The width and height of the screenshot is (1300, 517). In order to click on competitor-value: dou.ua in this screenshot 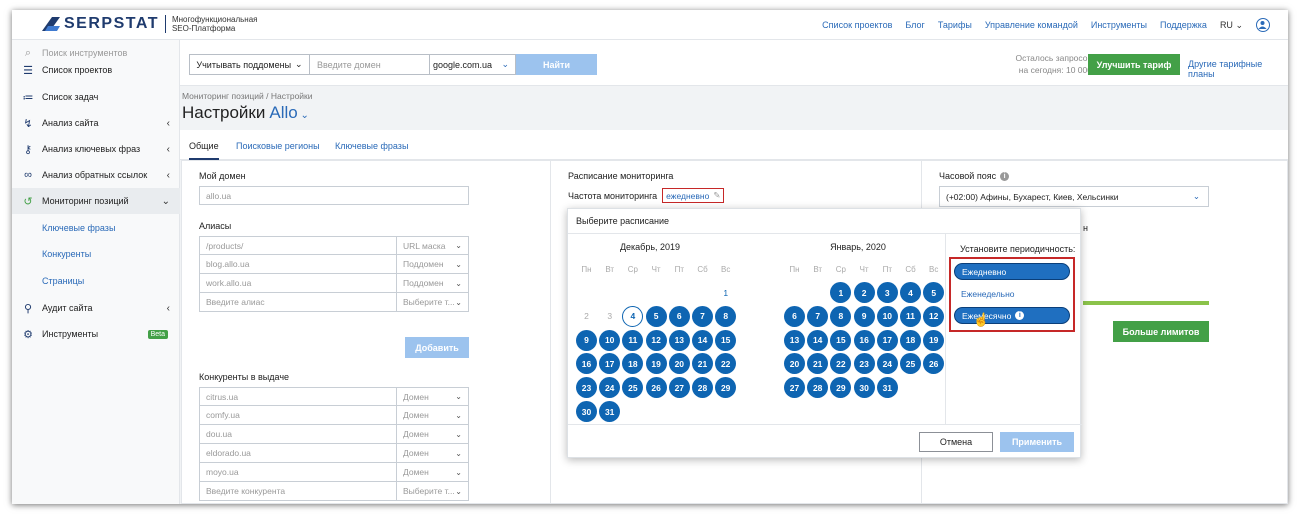, I will do `click(298, 434)`.